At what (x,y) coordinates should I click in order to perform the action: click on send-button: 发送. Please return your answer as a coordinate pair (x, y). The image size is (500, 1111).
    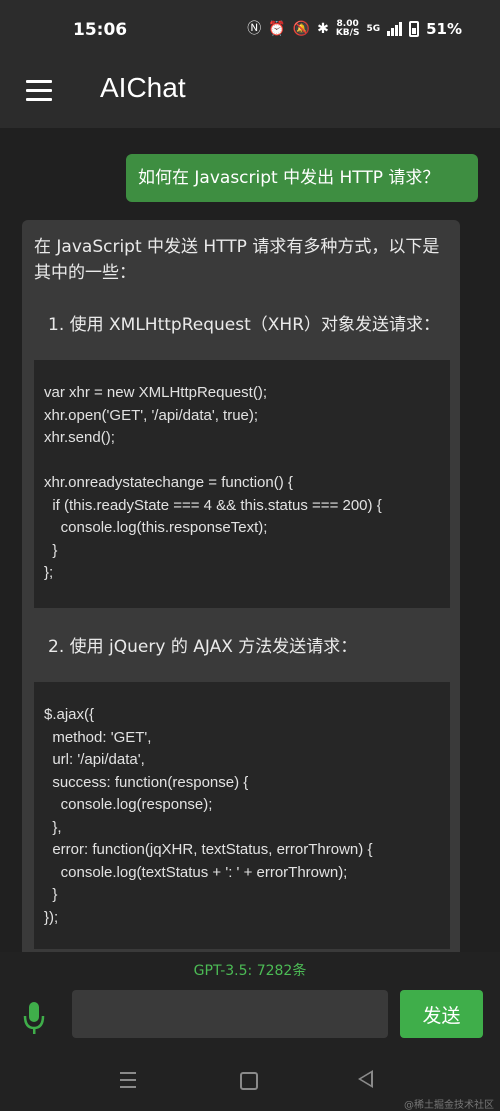
    Looking at the image, I should click on (441, 1014).